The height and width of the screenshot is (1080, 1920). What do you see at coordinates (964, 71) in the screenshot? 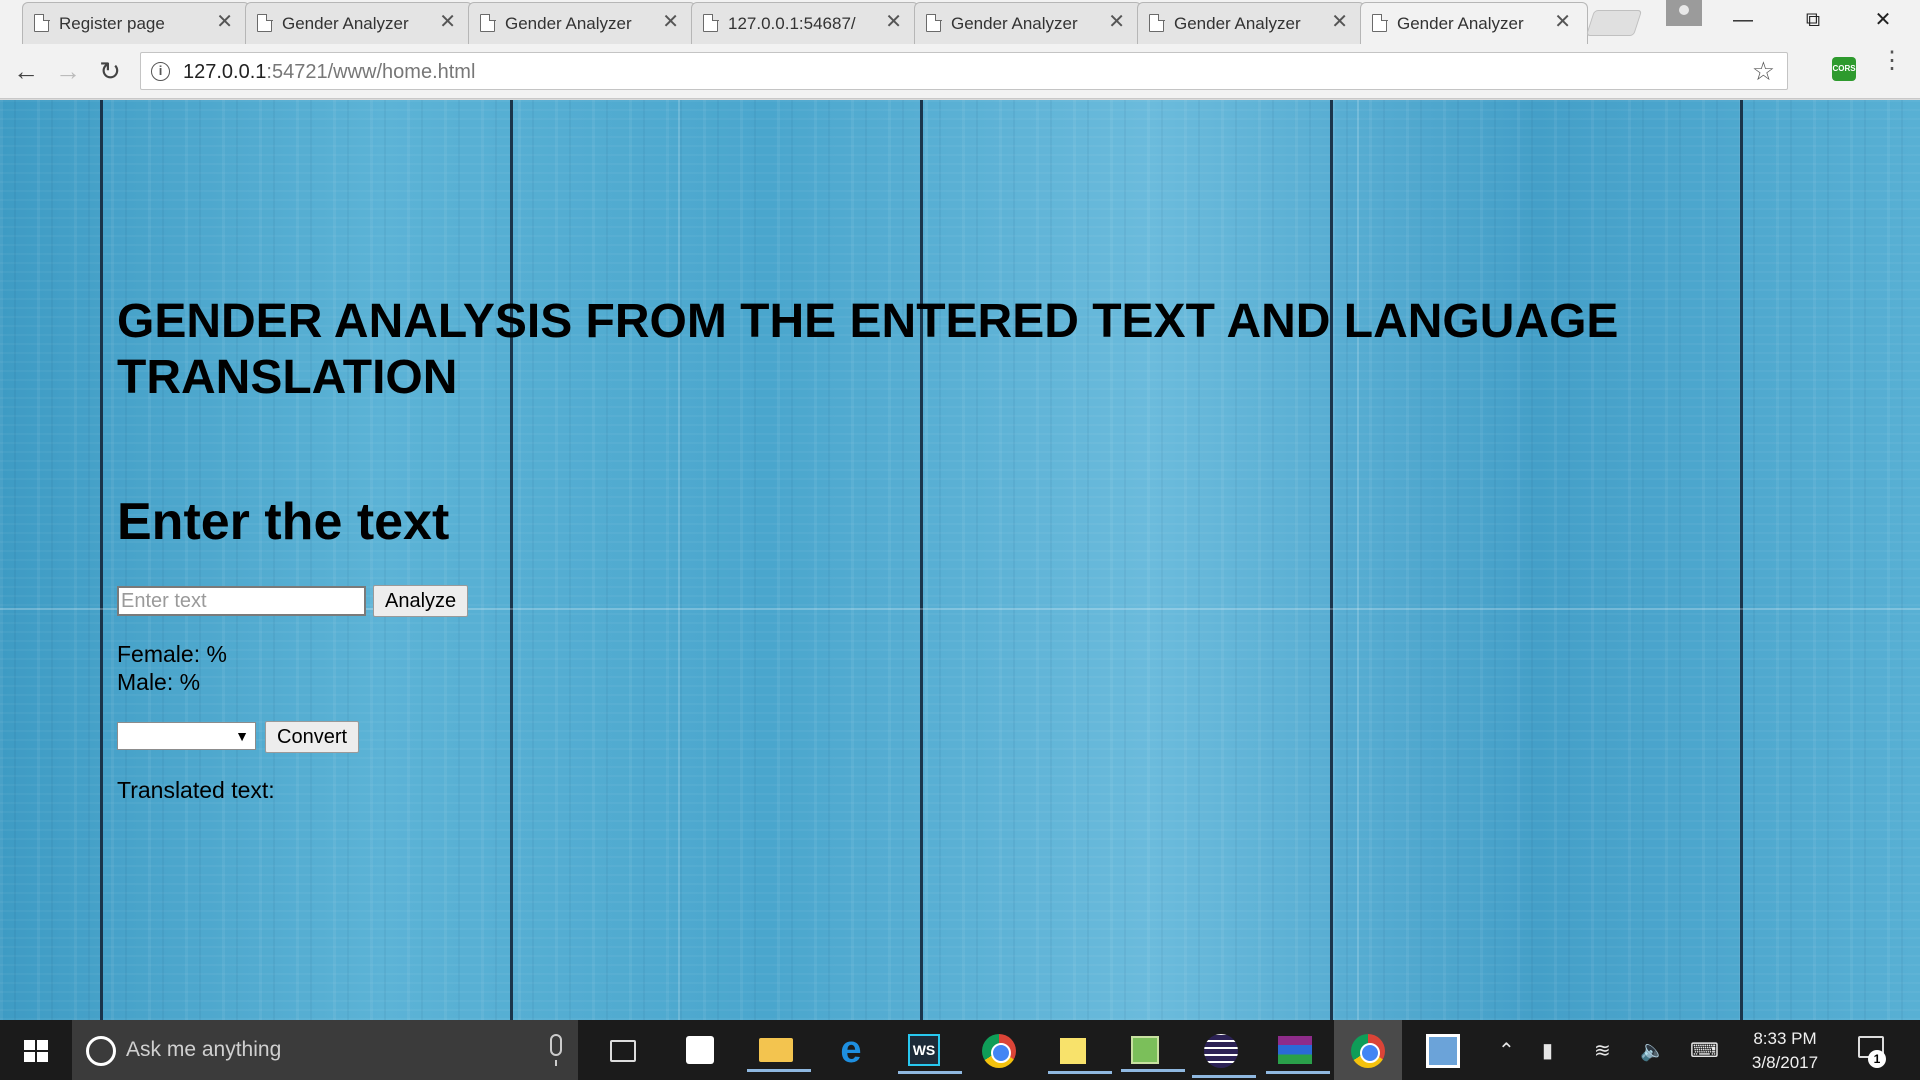
I see `address-bar: i 127.0.0.1:54721/www/home.html ☆` at bounding box center [964, 71].